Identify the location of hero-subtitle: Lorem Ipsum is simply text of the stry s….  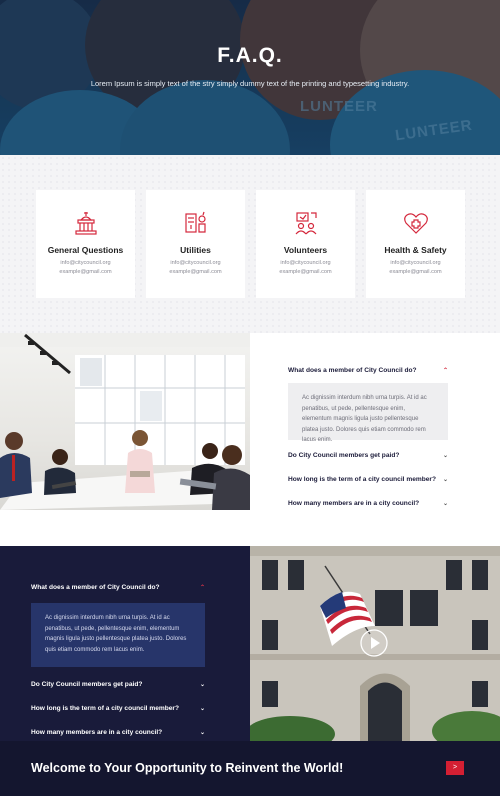
(250, 83).